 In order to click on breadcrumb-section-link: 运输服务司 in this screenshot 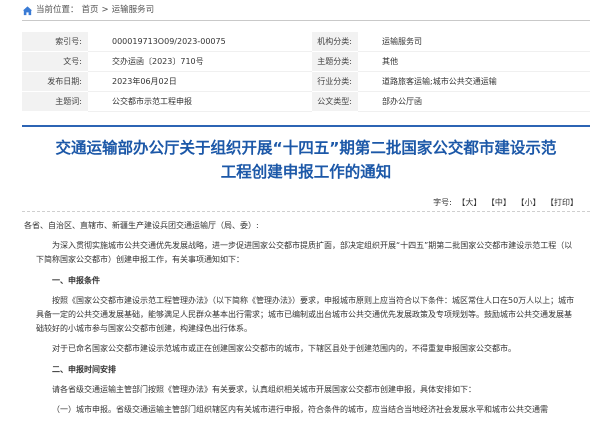, I will do `click(133, 10)`.